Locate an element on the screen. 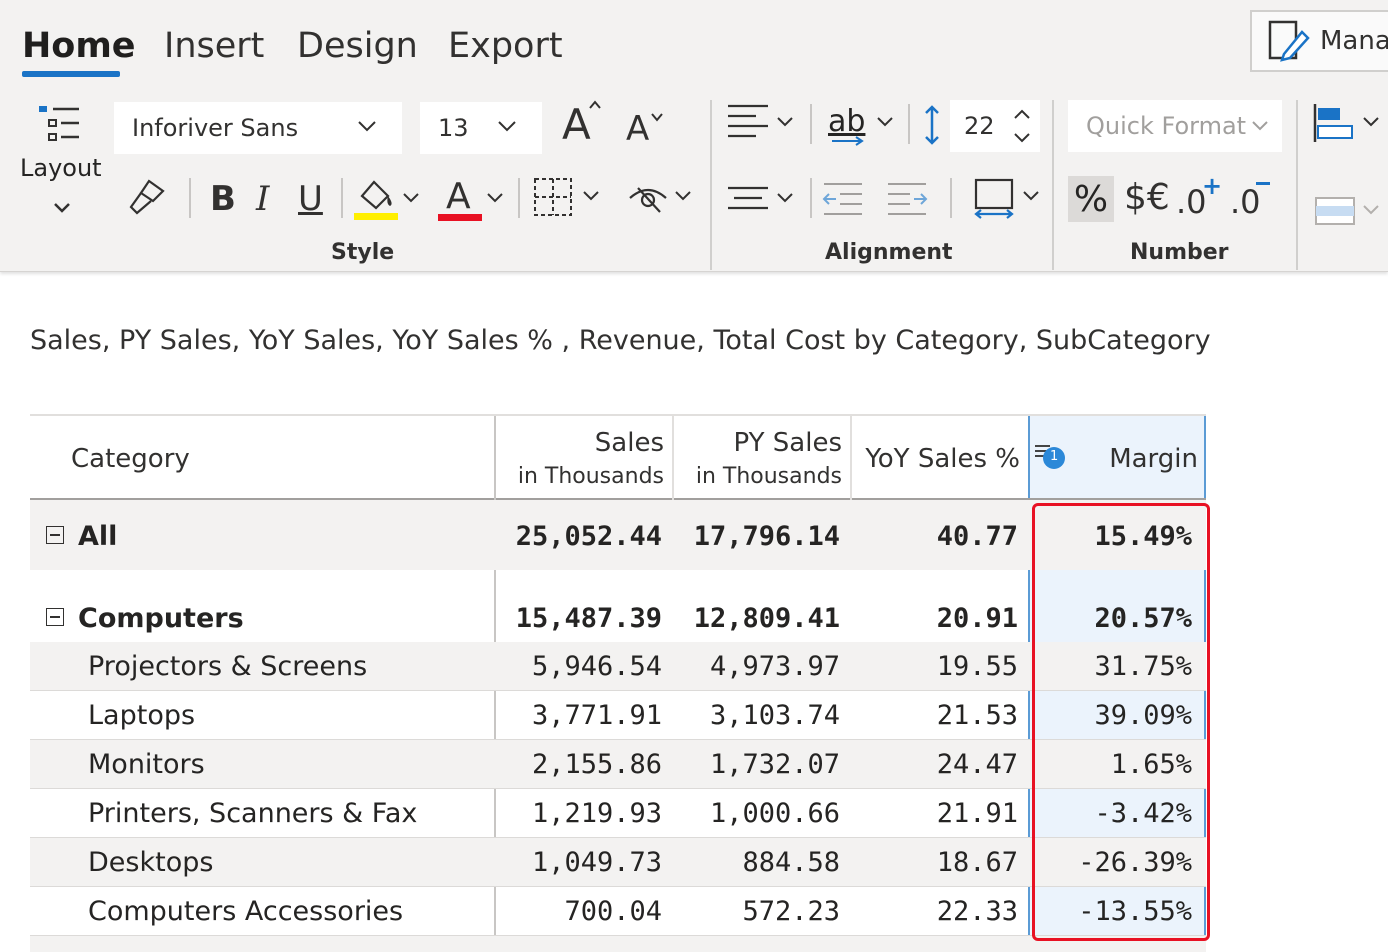 The width and height of the screenshot is (1388, 952). font-family-dropdown: Inforiver Sans is located at coordinates (258, 128).